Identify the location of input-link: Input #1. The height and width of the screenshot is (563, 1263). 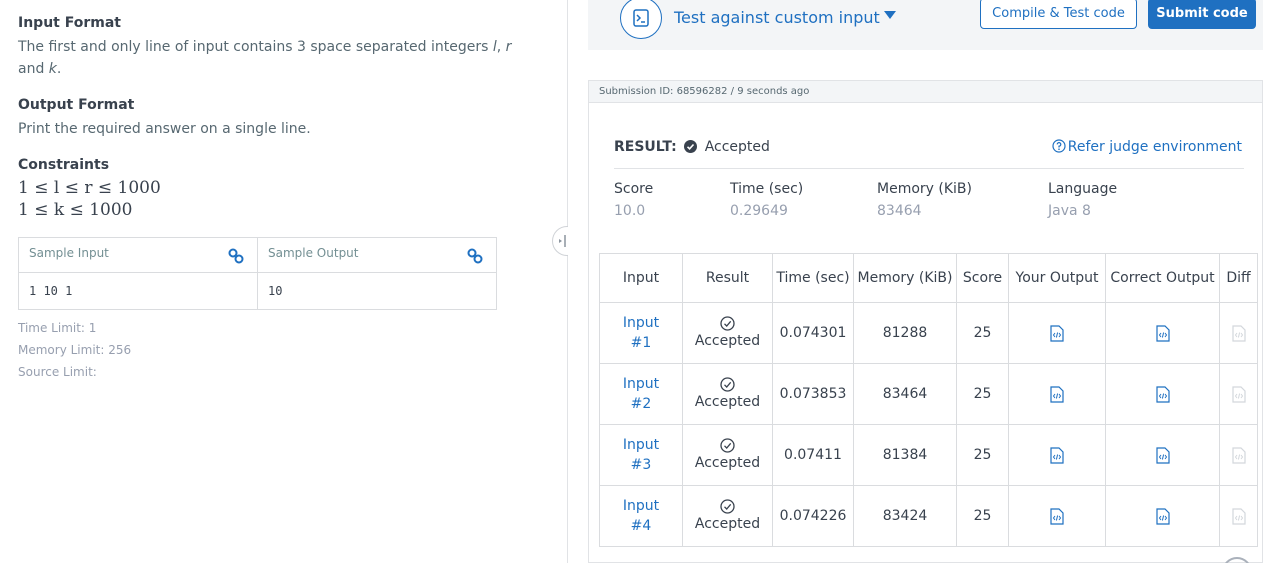
(641, 333).